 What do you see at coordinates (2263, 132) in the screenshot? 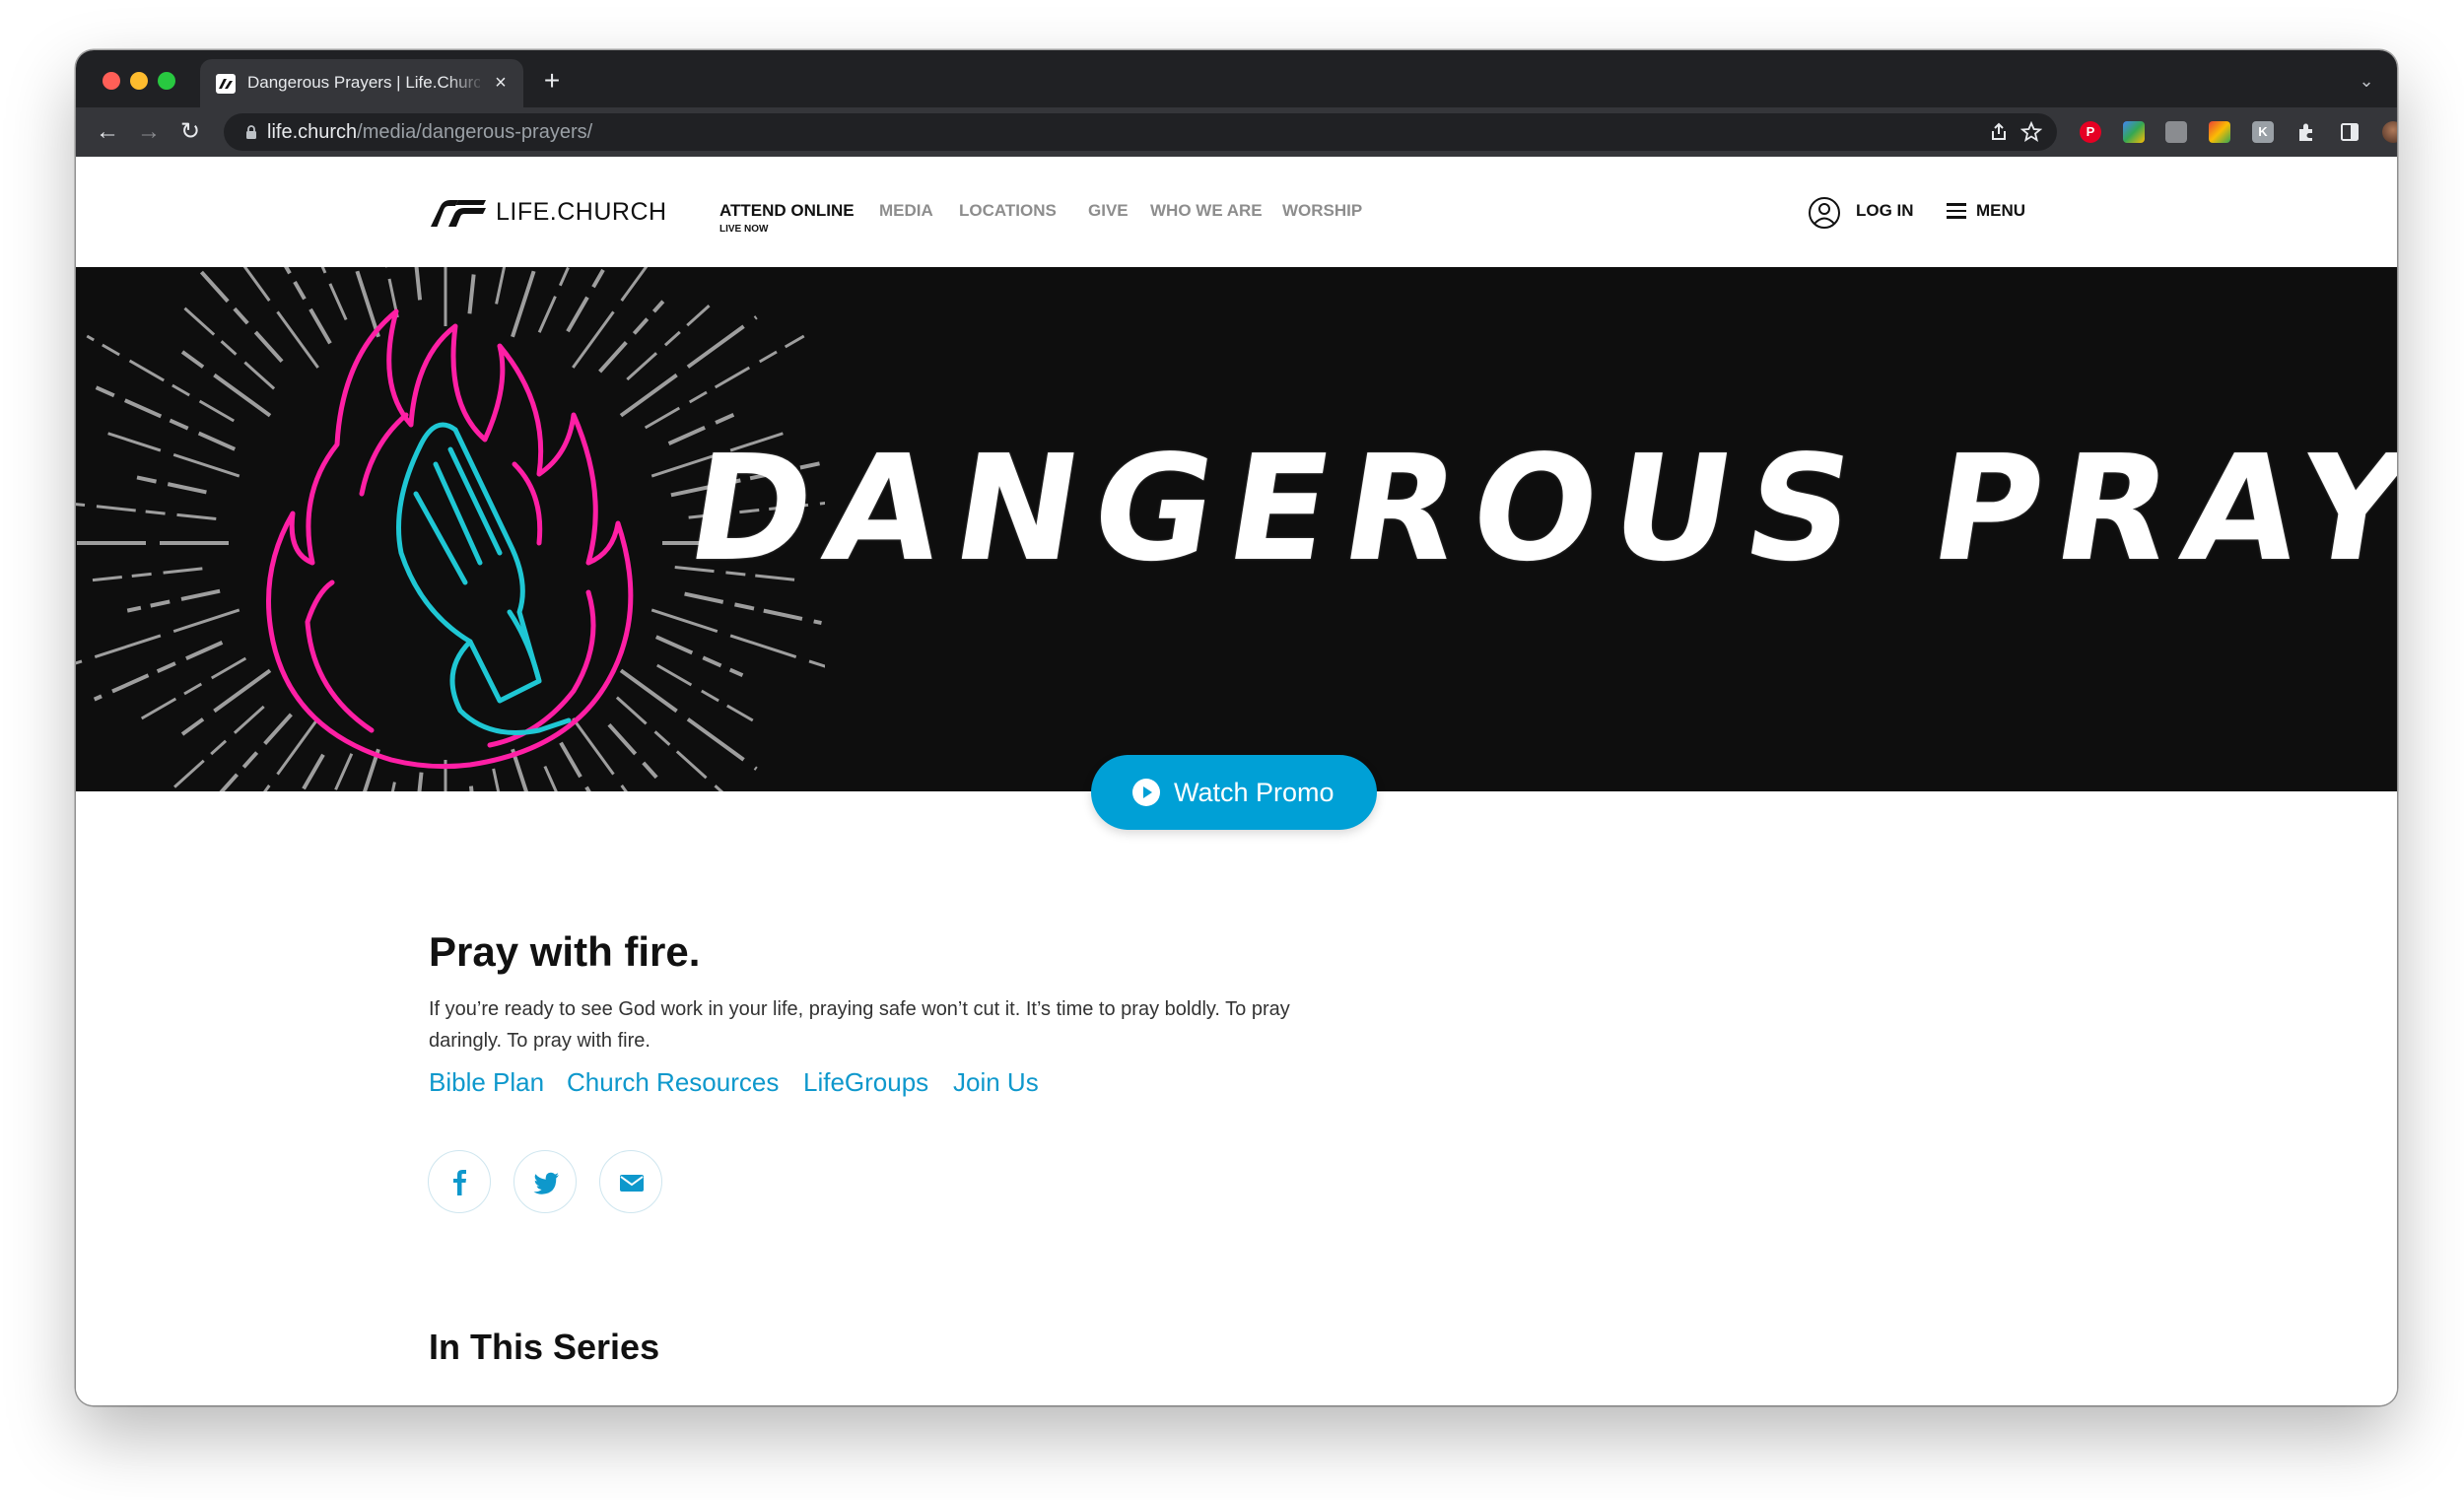
I see `k-extension-icon: K` at bounding box center [2263, 132].